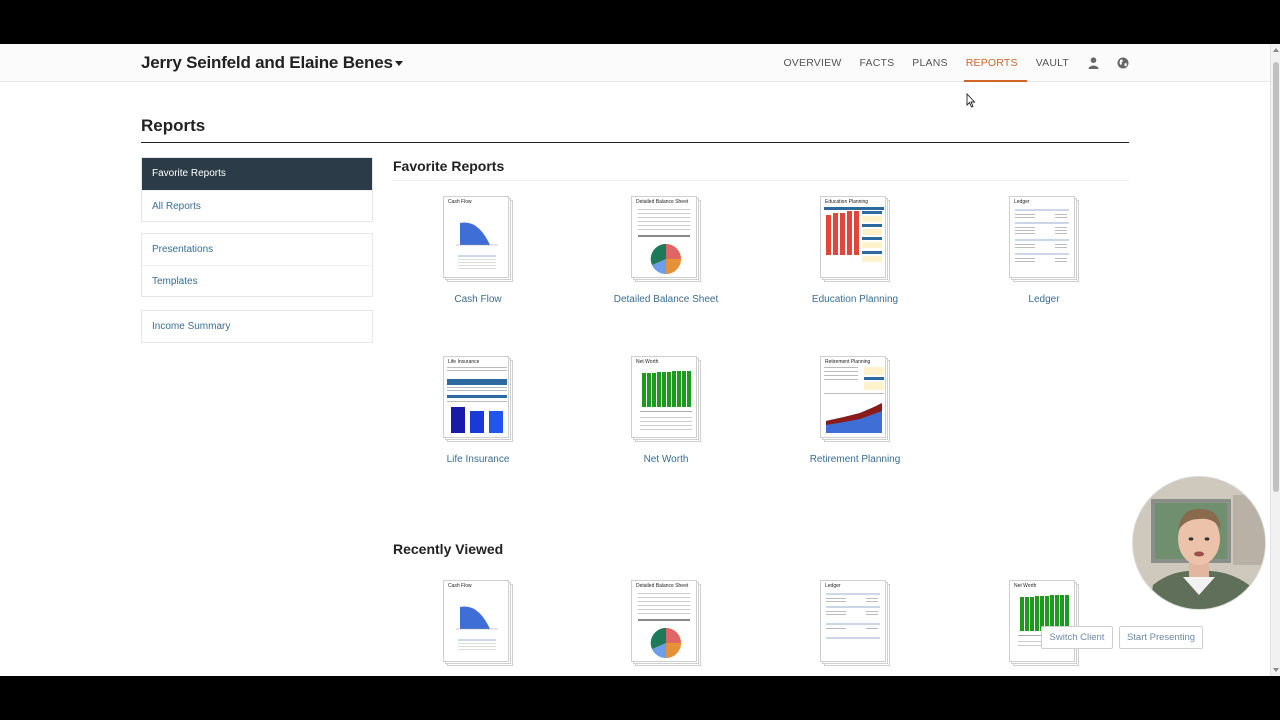 This screenshot has width=1280, height=720. Describe the element at coordinates (855, 239) in the screenshot. I see `report-thumbnail: Education Planning` at that location.